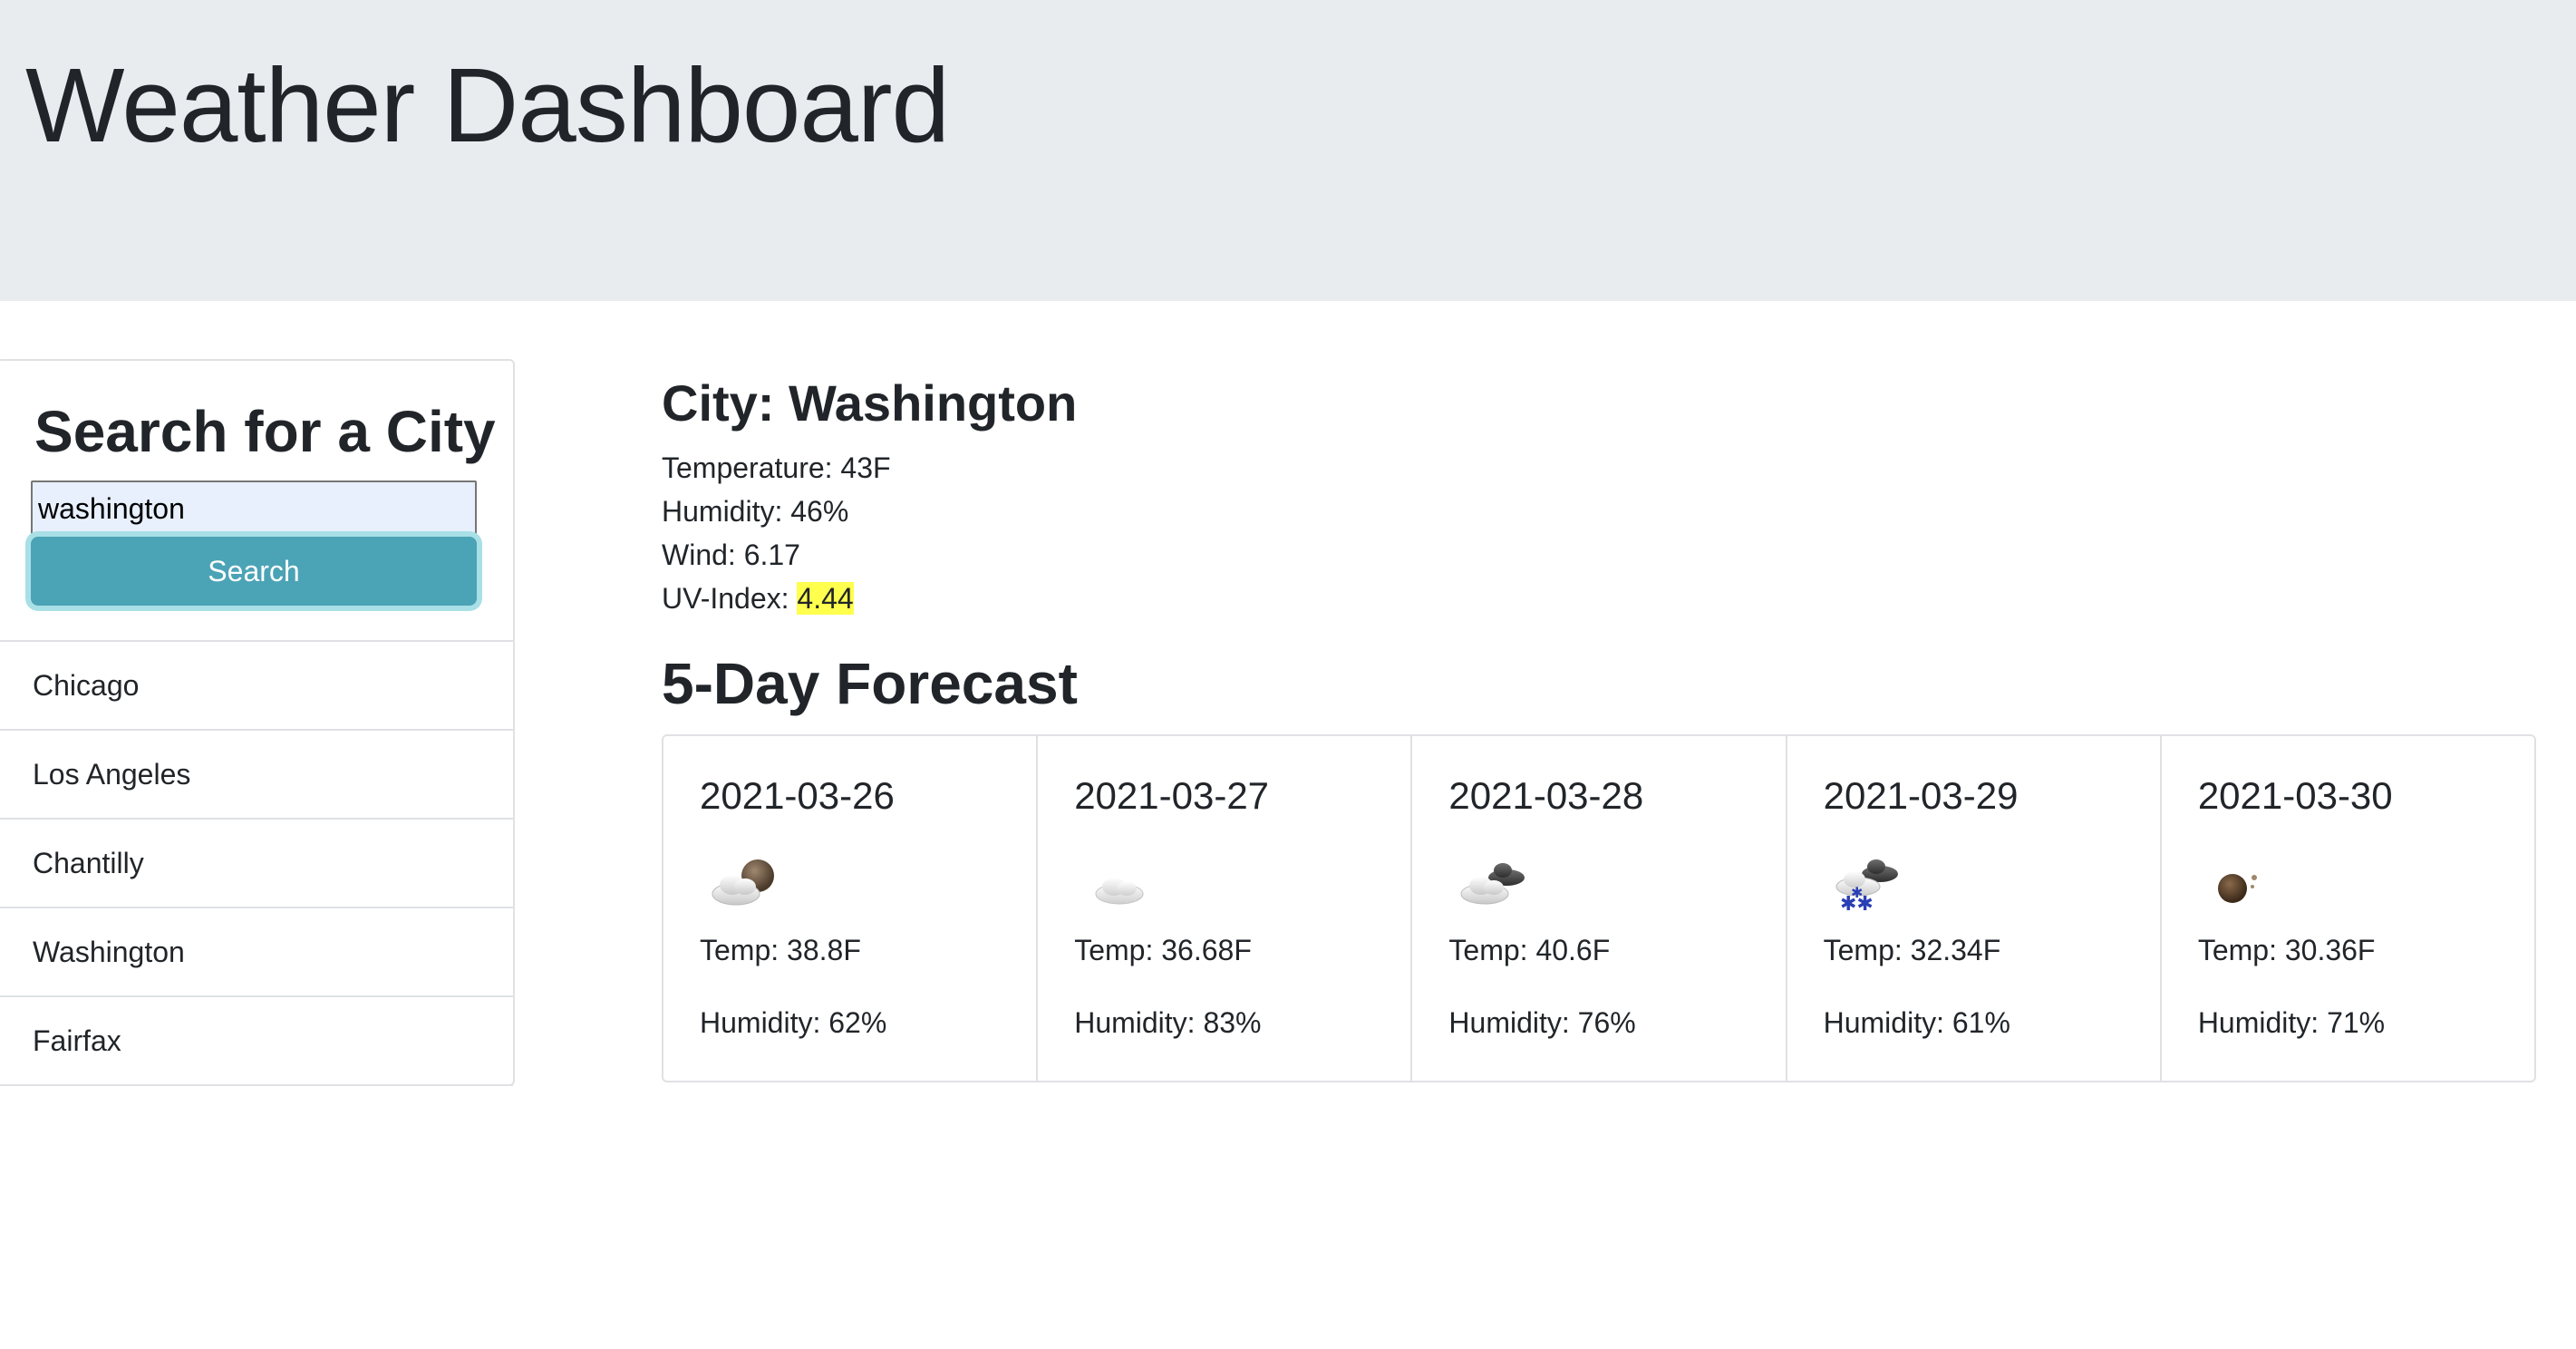 The width and height of the screenshot is (2576, 1349). I want to click on forecast-humidity: Humidity: 71%, so click(2291, 1023).